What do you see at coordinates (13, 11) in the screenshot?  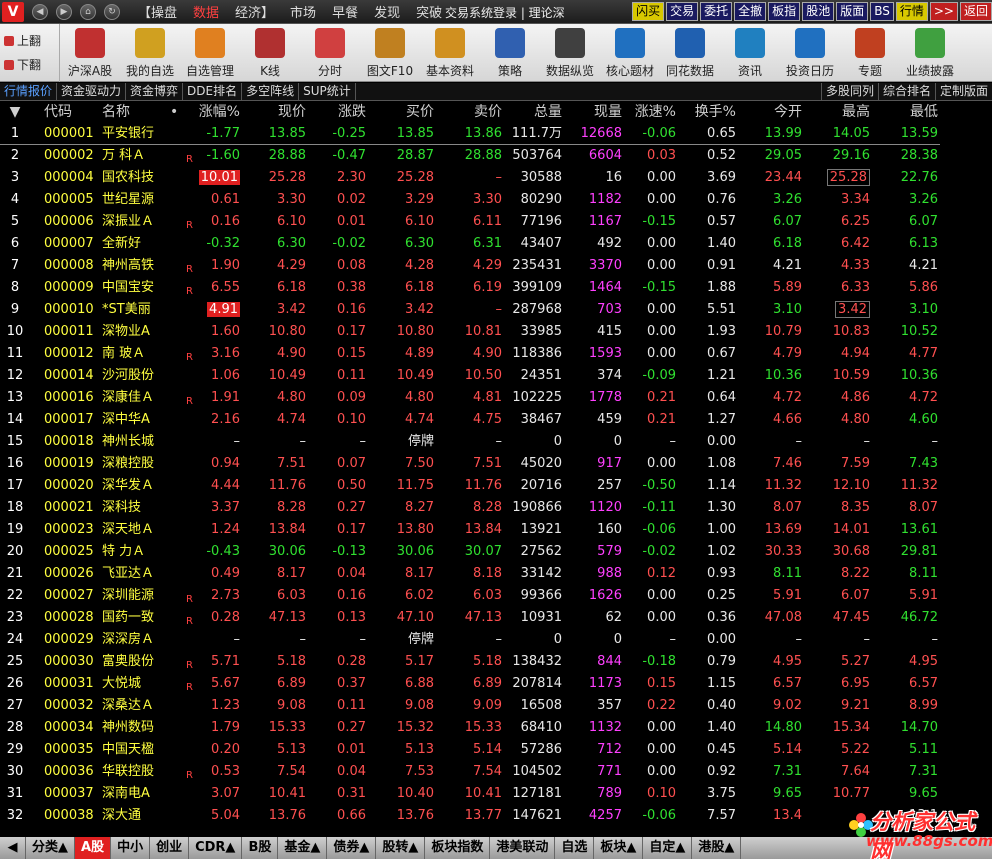 I see `app-logo: V` at bounding box center [13, 11].